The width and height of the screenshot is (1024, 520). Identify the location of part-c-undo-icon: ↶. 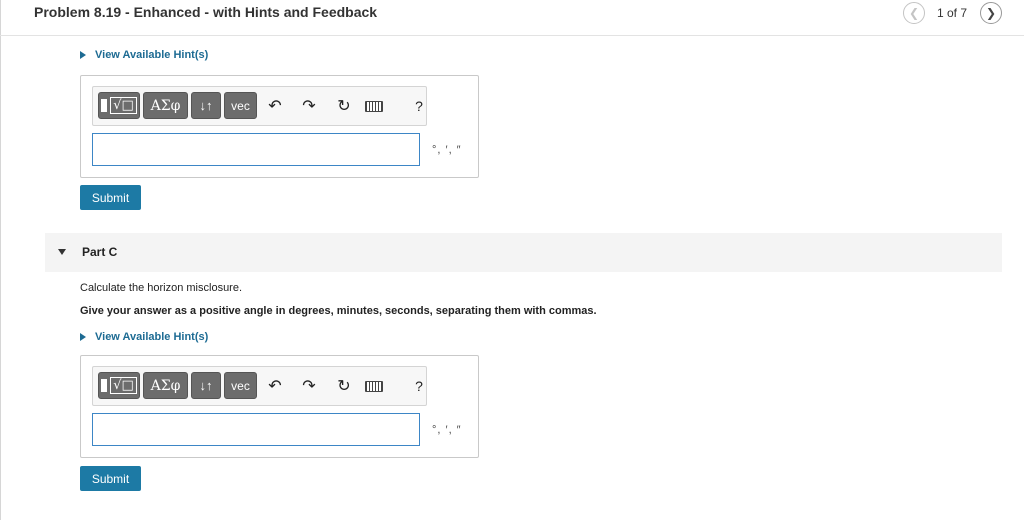
(275, 386).